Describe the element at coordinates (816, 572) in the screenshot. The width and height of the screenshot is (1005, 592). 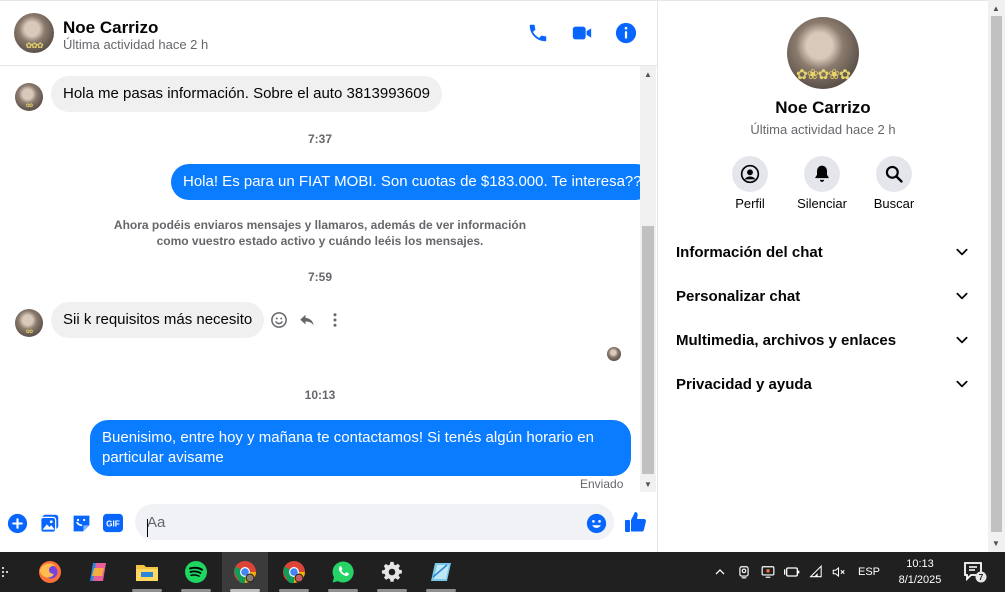
I see `tray-network` at that location.